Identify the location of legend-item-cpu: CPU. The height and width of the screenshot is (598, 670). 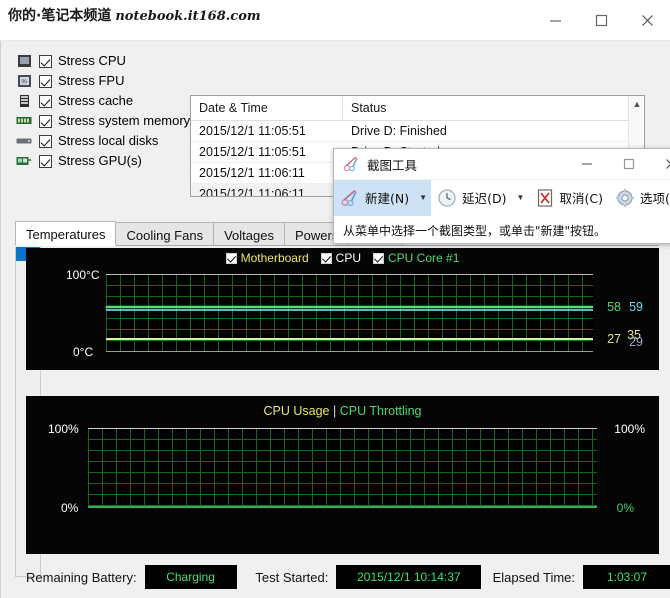
(340, 258).